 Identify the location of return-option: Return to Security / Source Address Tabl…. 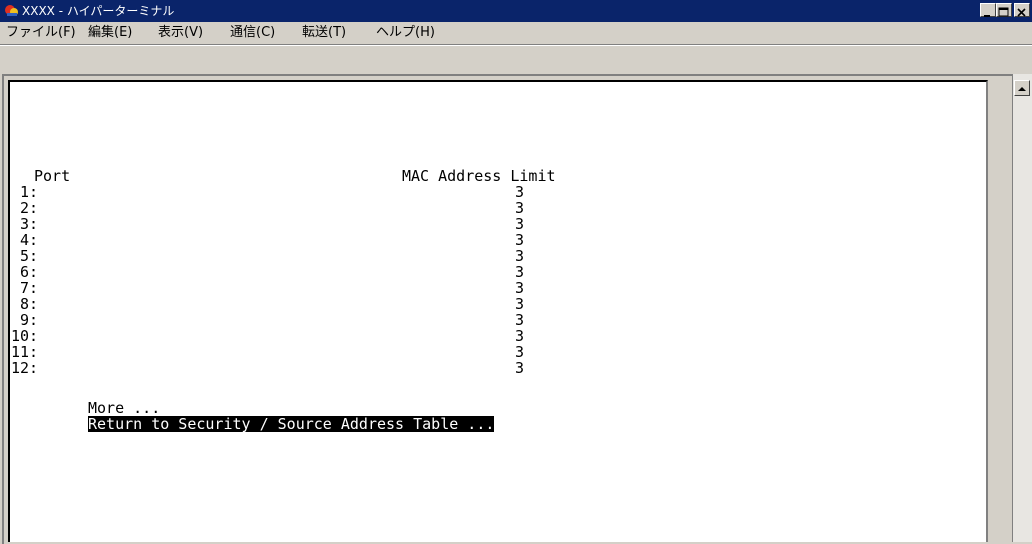
(291, 424).